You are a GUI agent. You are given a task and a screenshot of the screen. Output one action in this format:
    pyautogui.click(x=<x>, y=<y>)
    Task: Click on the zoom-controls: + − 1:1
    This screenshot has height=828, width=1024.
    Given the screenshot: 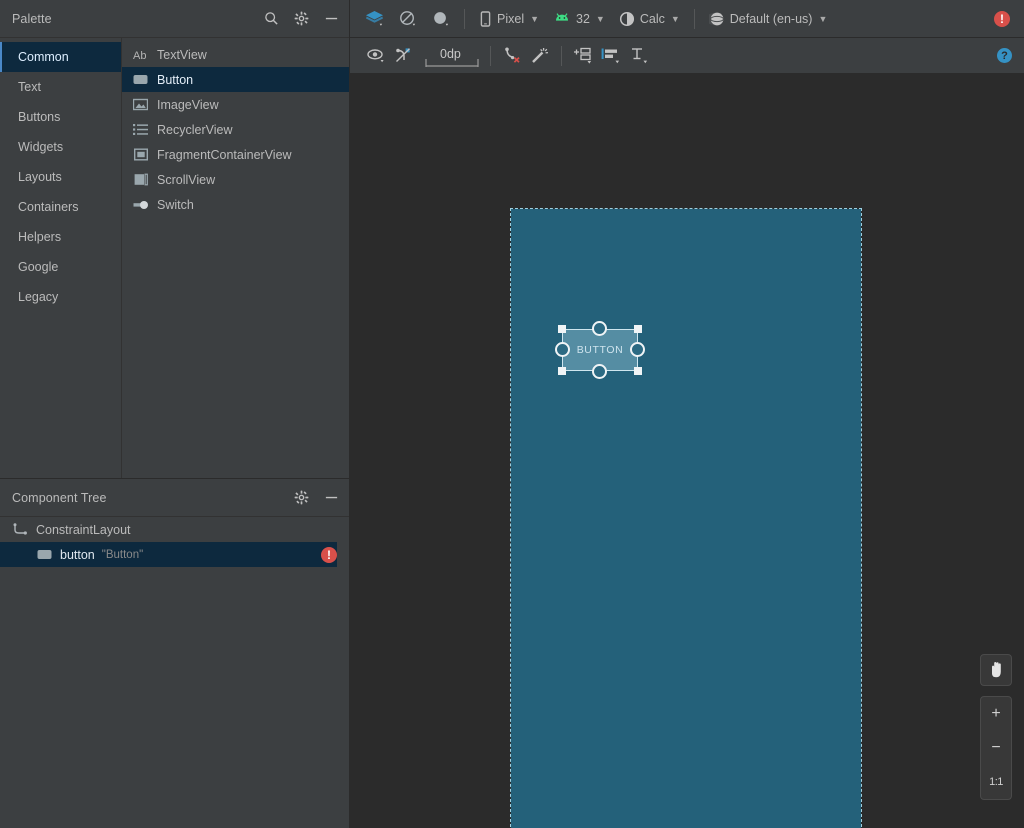 What is the action you would take?
    pyautogui.click(x=996, y=748)
    